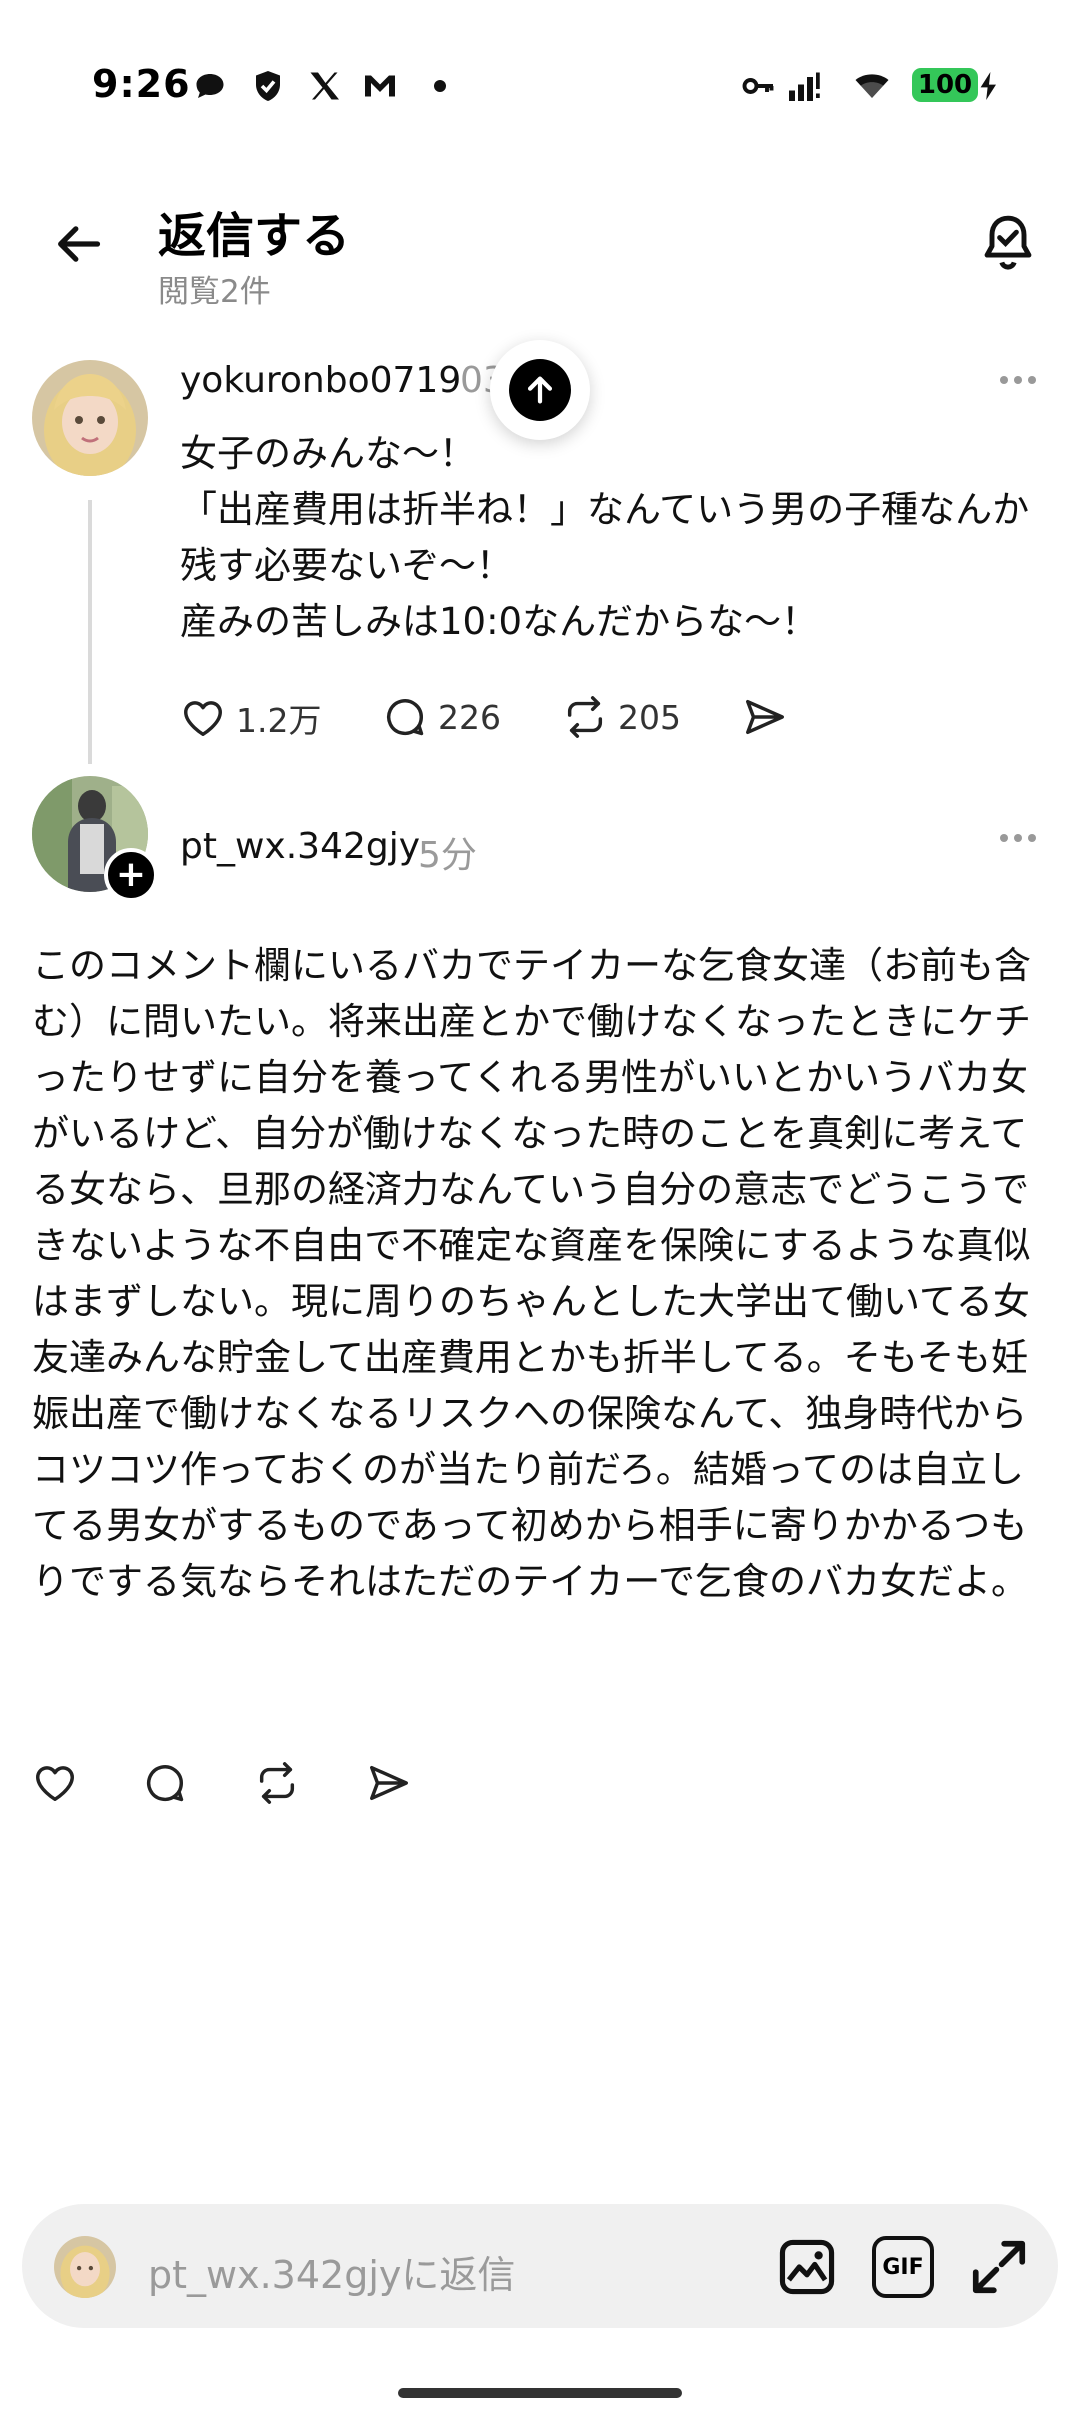 The width and height of the screenshot is (1080, 2424). What do you see at coordinates (807, 2267) in the screenshot?
I see `image-attach-icon` at bounding box center [807, 2267].